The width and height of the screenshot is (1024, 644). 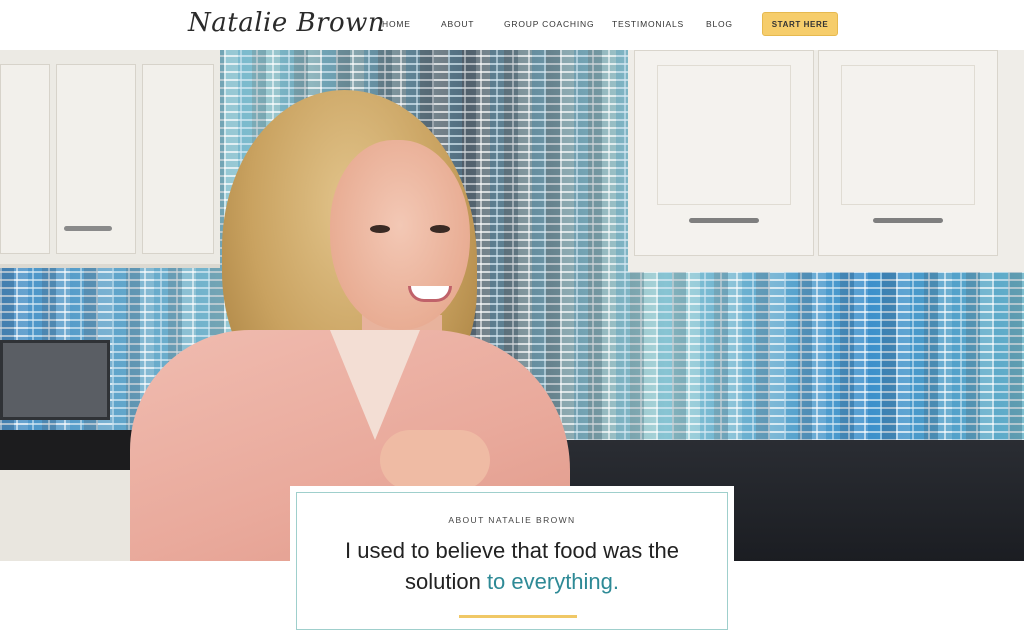 I want to click on headline-line-2-plain: solution, so click(x=442, y=581).